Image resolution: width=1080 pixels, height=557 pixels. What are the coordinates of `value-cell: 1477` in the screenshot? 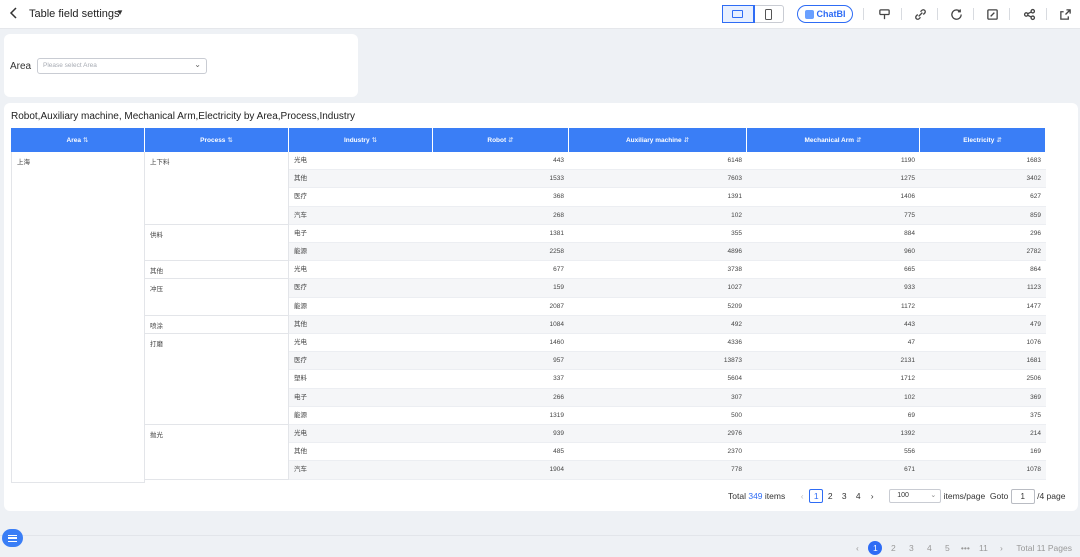 It's located at (1033, 306).